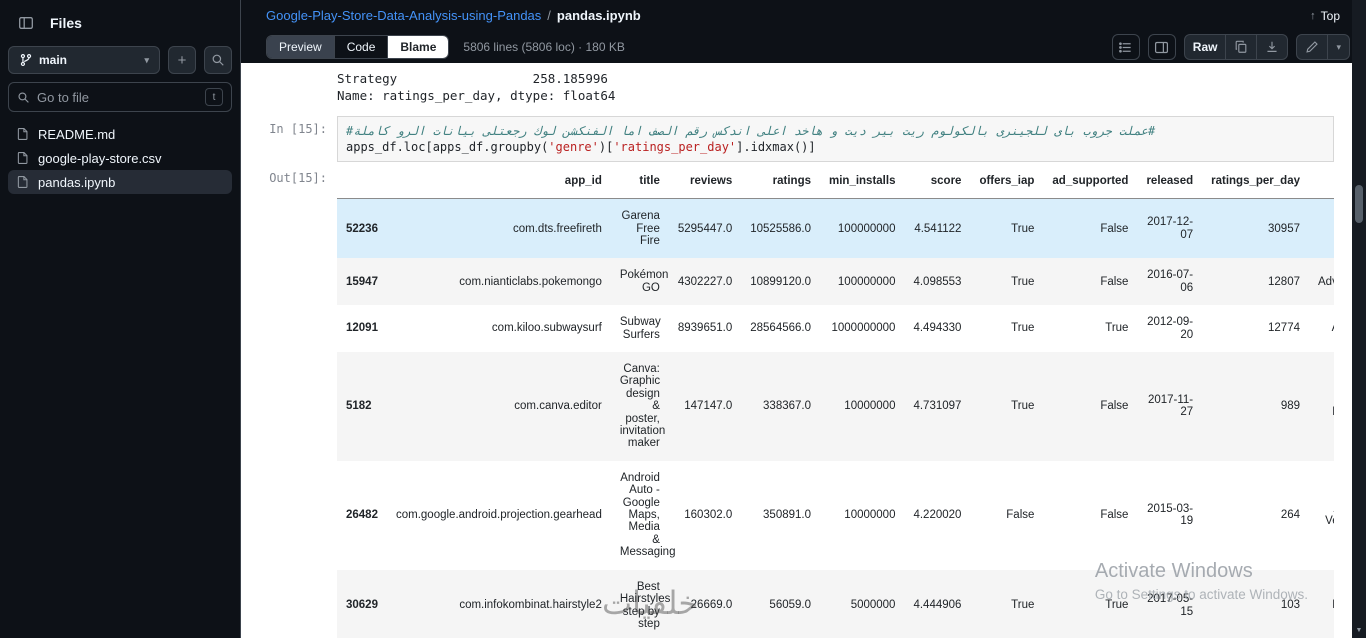  I want to click on back-to-top-label: Top, so click(1330, 15).